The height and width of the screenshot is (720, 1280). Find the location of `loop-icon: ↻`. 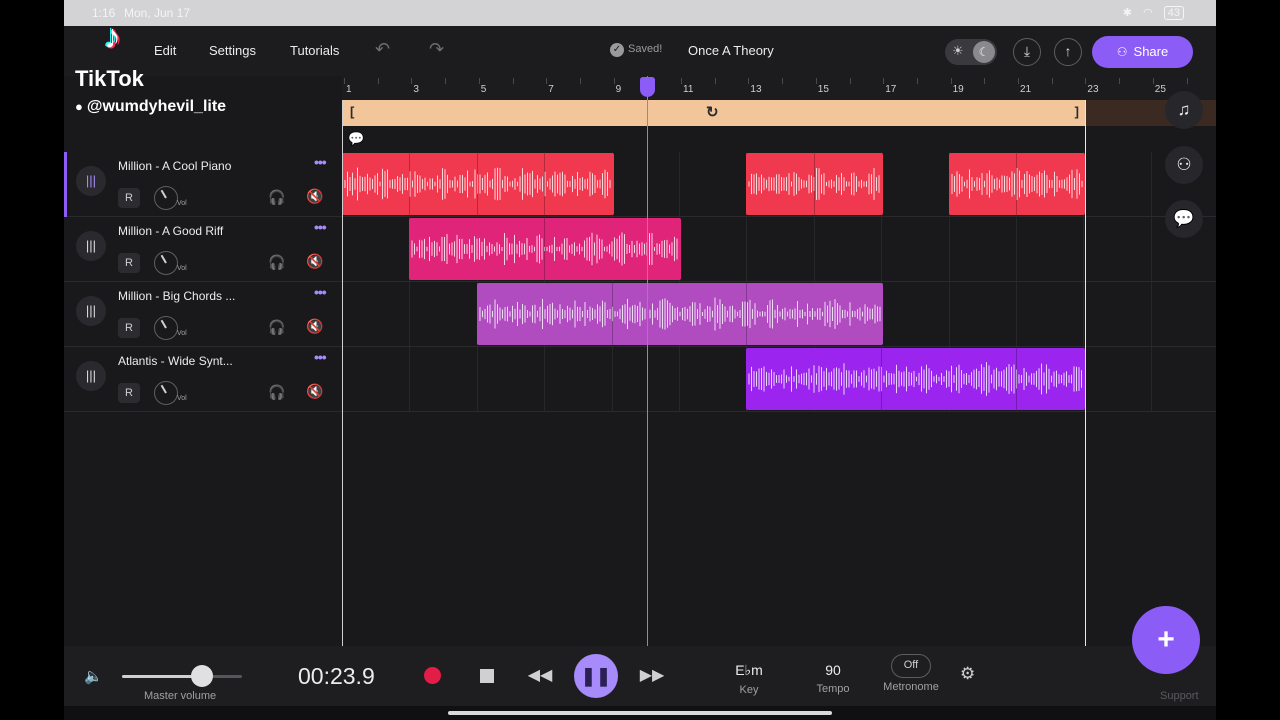

loop-icon: ↻ is located at coordinates (712, 112).